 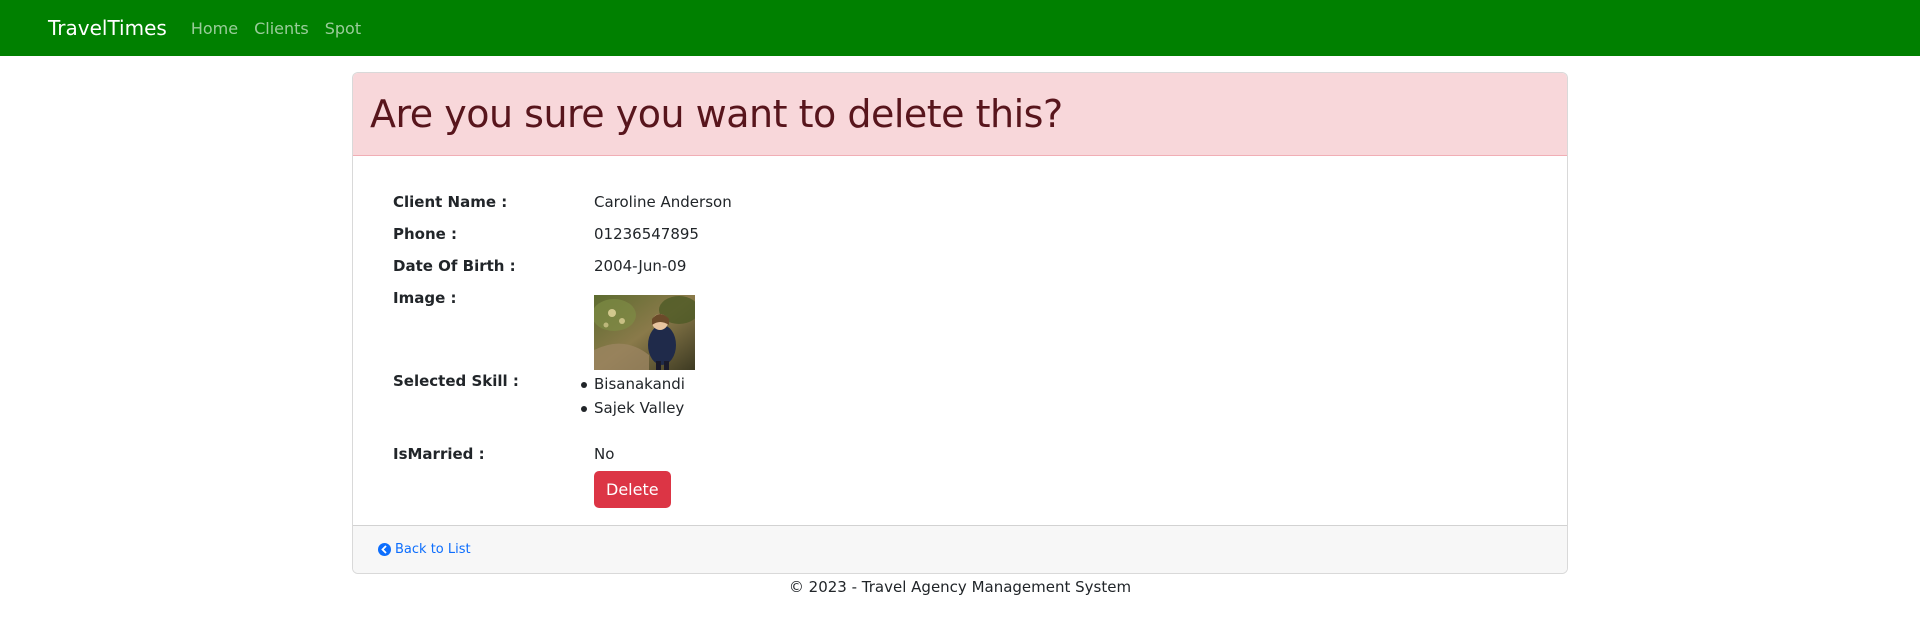 What do you see at coordinates (562, 202) in the screenshot?
I see `client-name-row: Client Name : Caroline Anderson` at bounding box center [562, 202].